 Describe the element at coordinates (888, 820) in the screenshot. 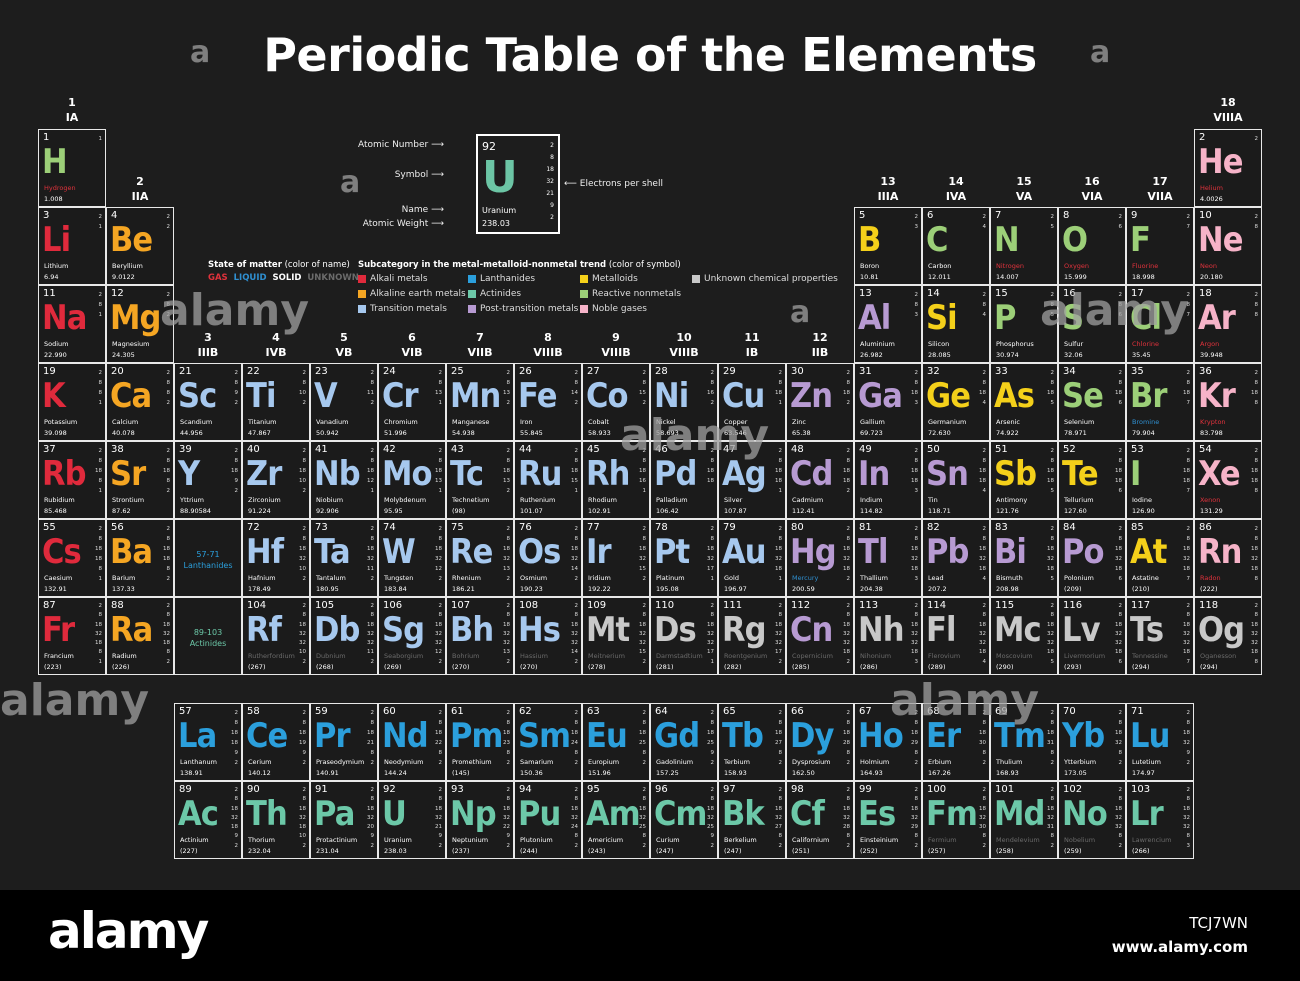

I see `element-cell-es: 99 Es Einsteinium (252) 2 8 18 32 29 8 2` at that location.